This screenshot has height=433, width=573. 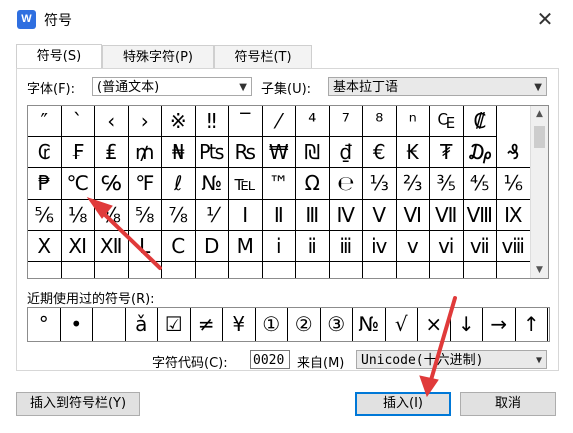 What do you see at coordinates (112, 215) in the screenshot?
I see `symbol-cell: ⅜` at bounding box center [112, 215].